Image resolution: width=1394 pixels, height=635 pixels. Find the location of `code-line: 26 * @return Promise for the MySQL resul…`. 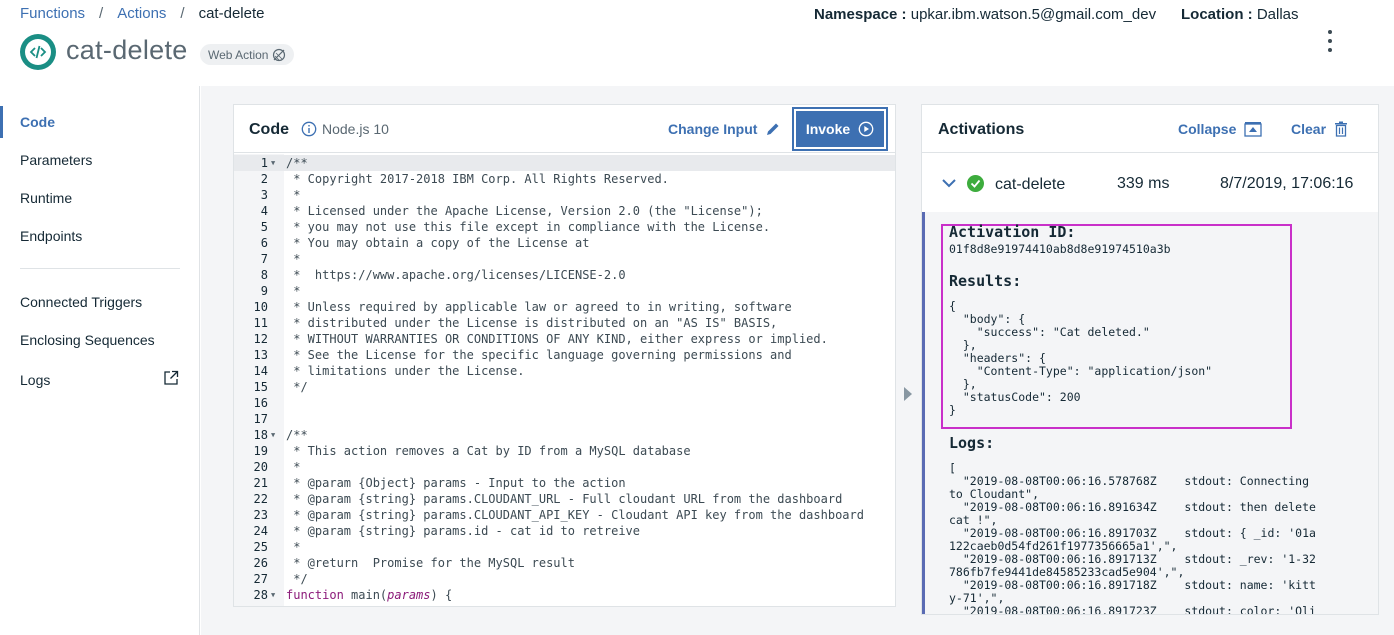

code-line: 26 * @return Promise for the MySQL resul… is located at coordinates (564, 563).